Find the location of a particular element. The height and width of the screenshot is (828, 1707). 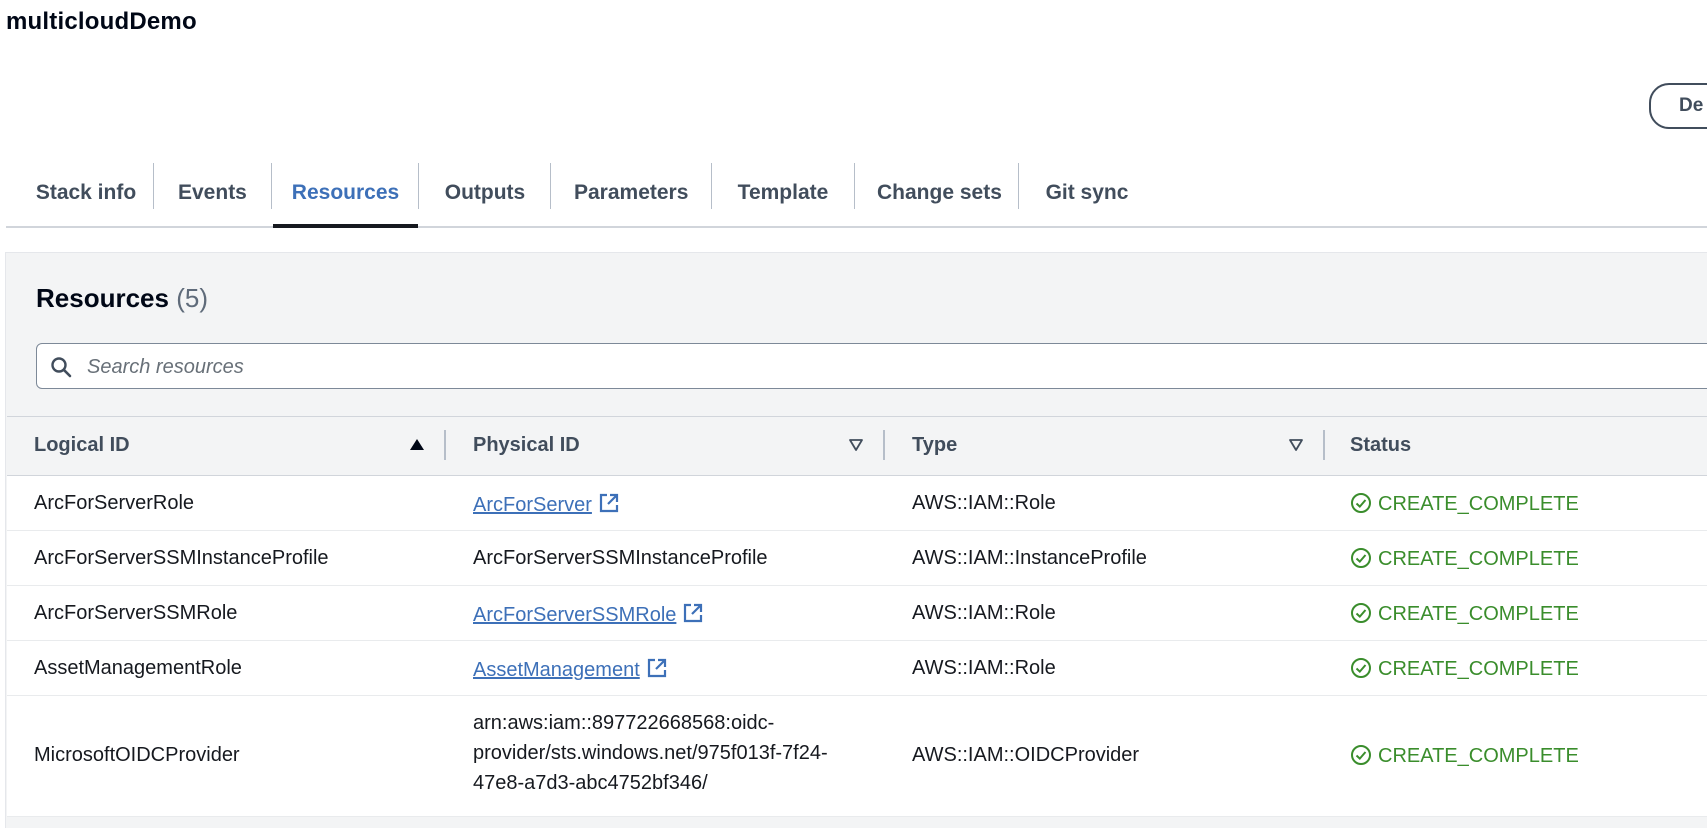

logical-id-cell: ArcForServerSSMRole is located at coordinates (136, 613).